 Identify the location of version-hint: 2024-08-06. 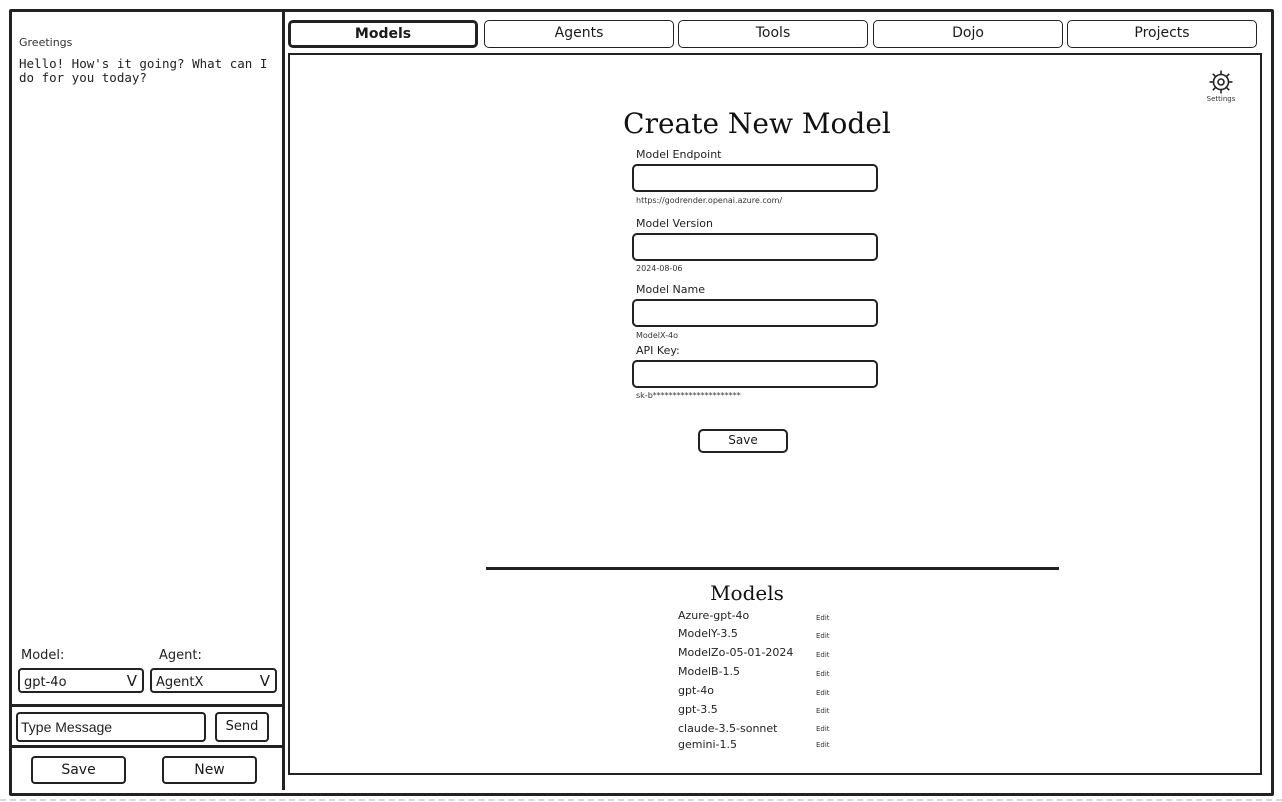
(659, 268).